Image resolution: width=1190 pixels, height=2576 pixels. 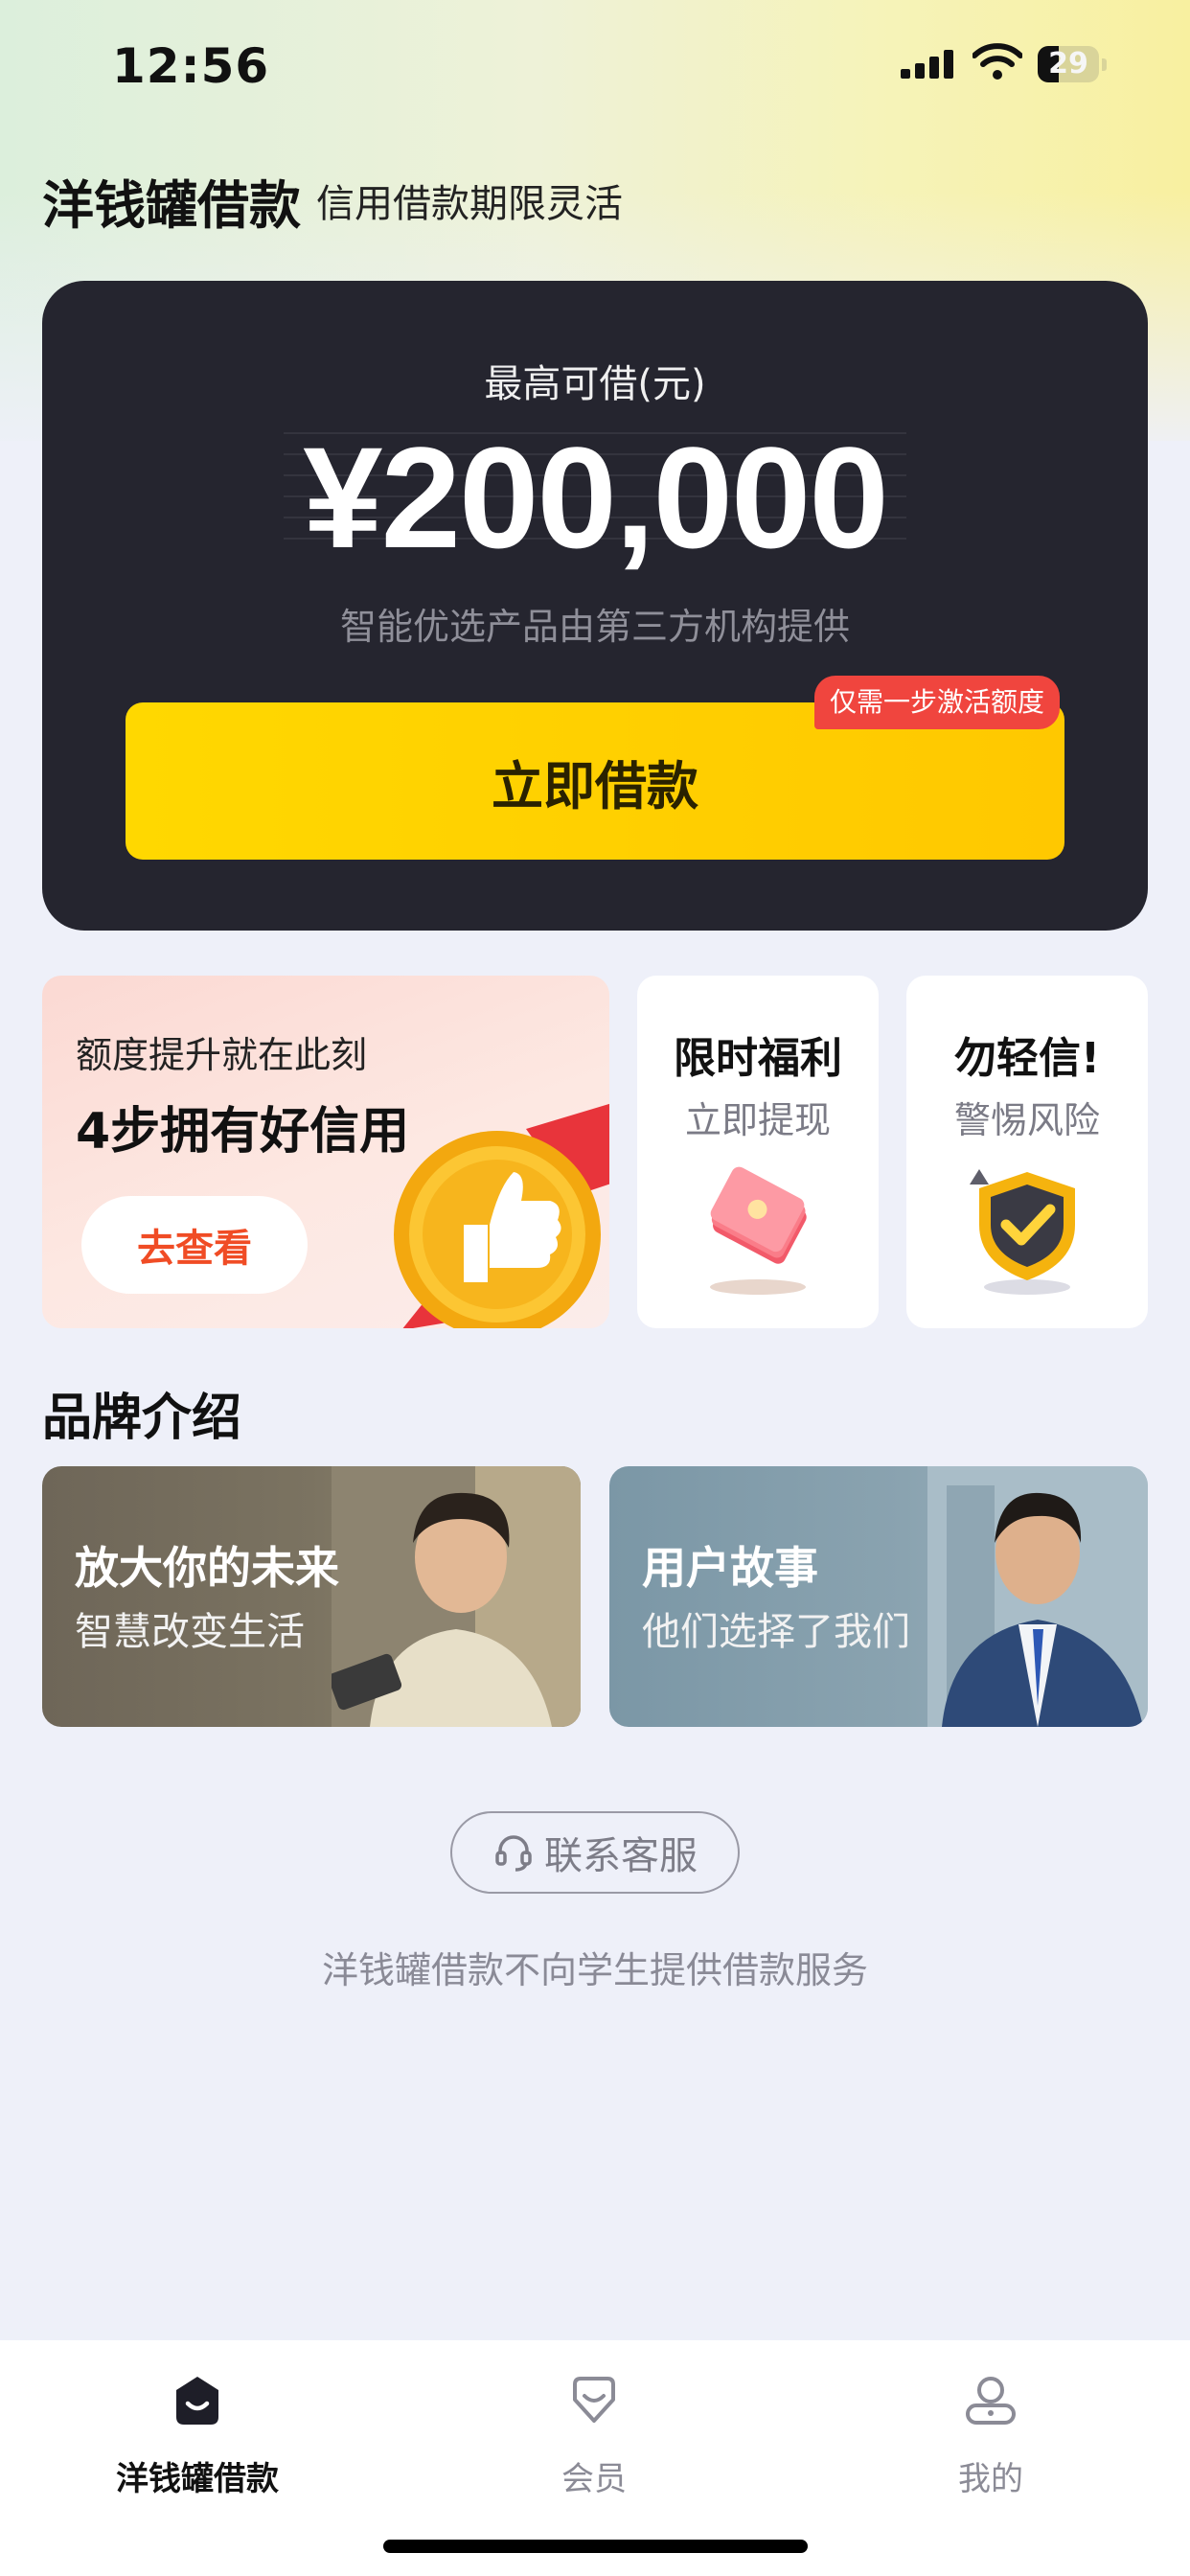 What do you see at coordinates (759, 1230) in the screenshot?
I see `red-envelope-icon` at bounding box center [759, 1230].